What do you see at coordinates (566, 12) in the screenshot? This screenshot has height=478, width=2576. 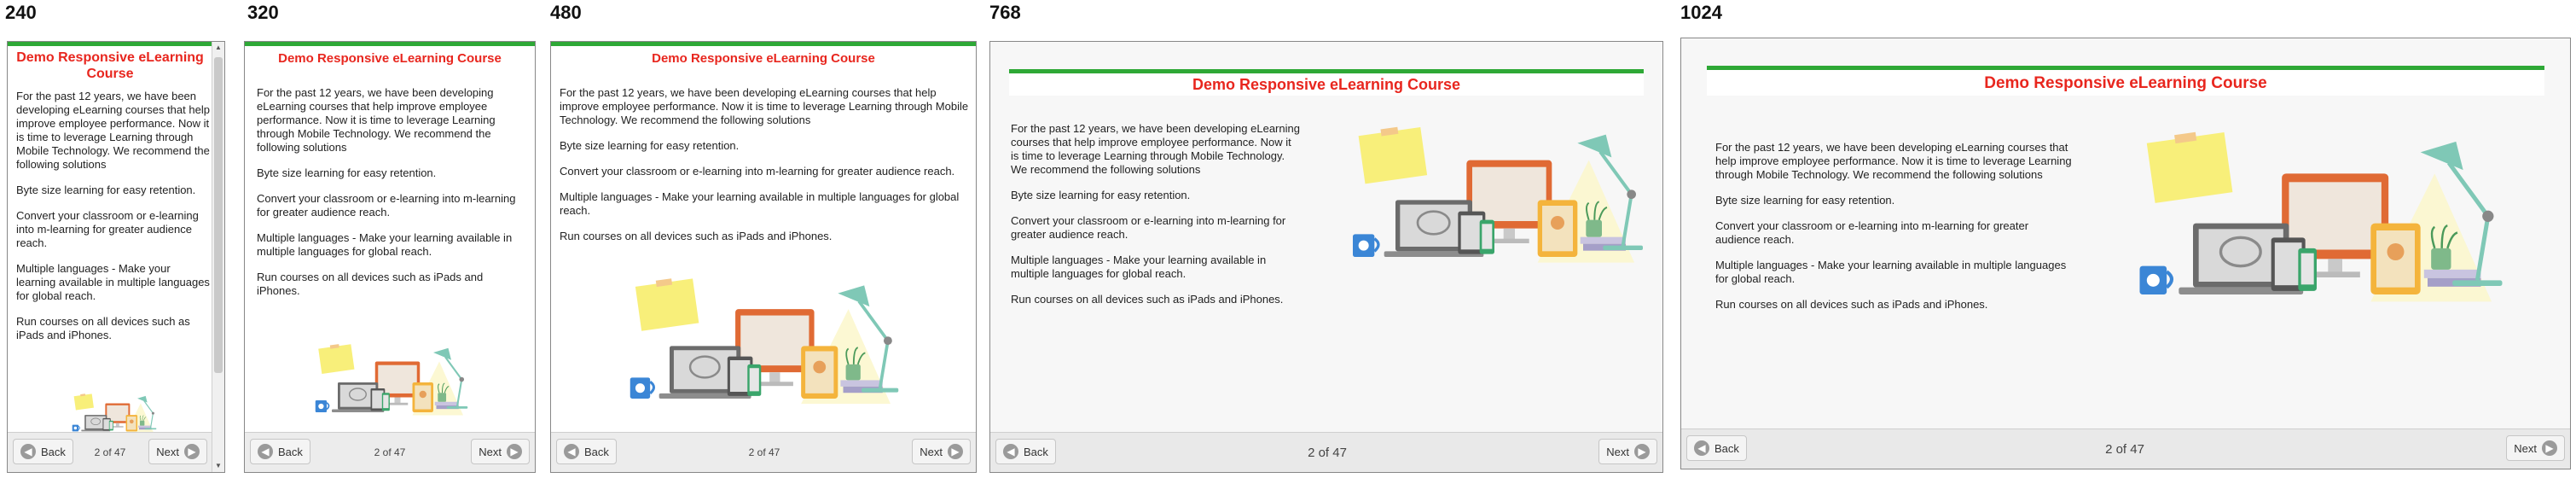 I see `breakpoint-label-480: 480` at bounding box center [566, 12].